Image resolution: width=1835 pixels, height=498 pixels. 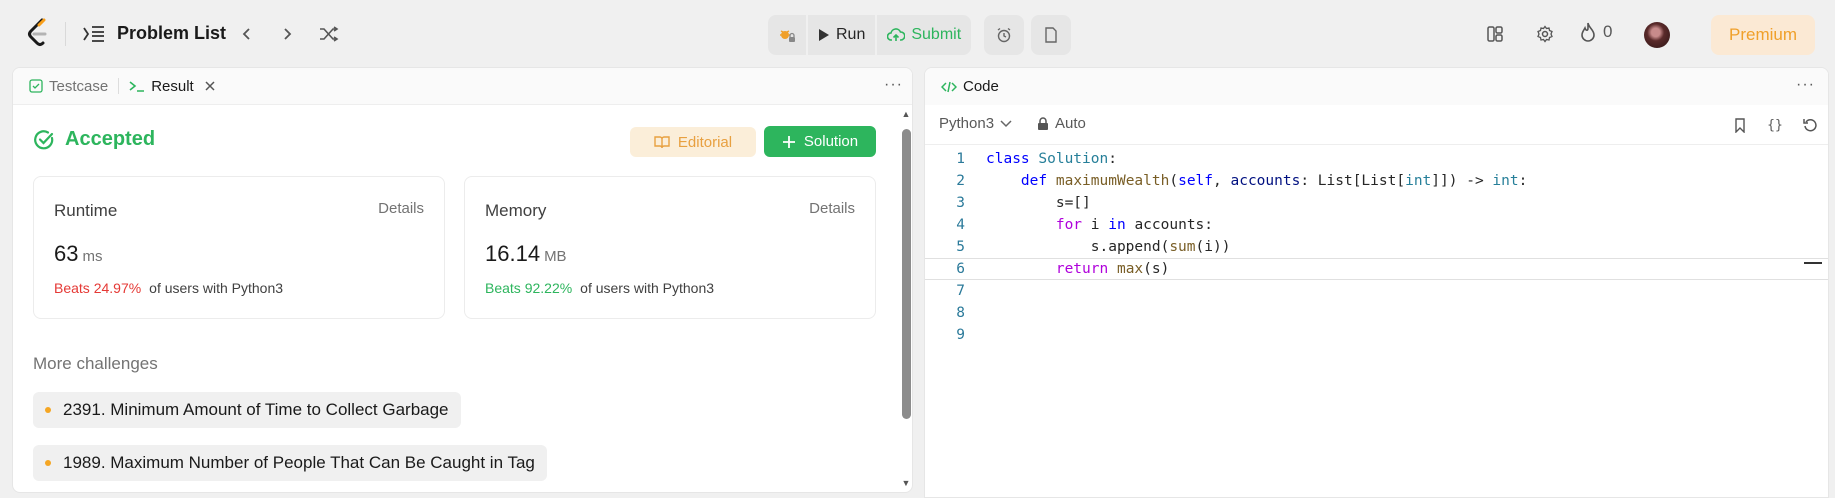 What do you see at coordinates (1595, 32) in the screenshot?
I see `streak-counter: 0` at bounding box center [1595, 32].